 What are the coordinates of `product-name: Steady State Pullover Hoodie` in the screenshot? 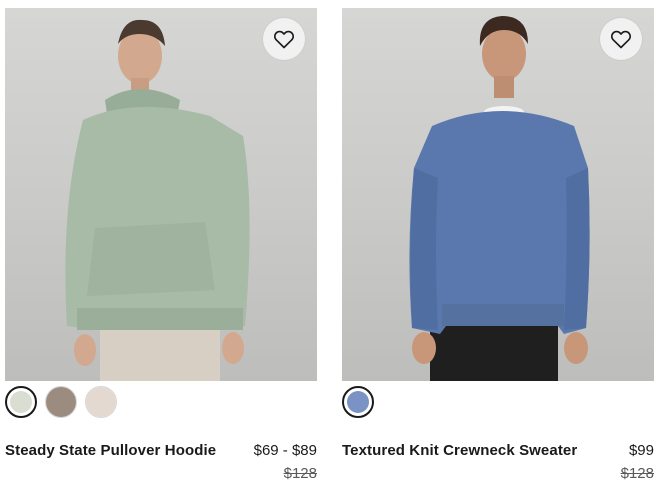 It's located at (110, 450).